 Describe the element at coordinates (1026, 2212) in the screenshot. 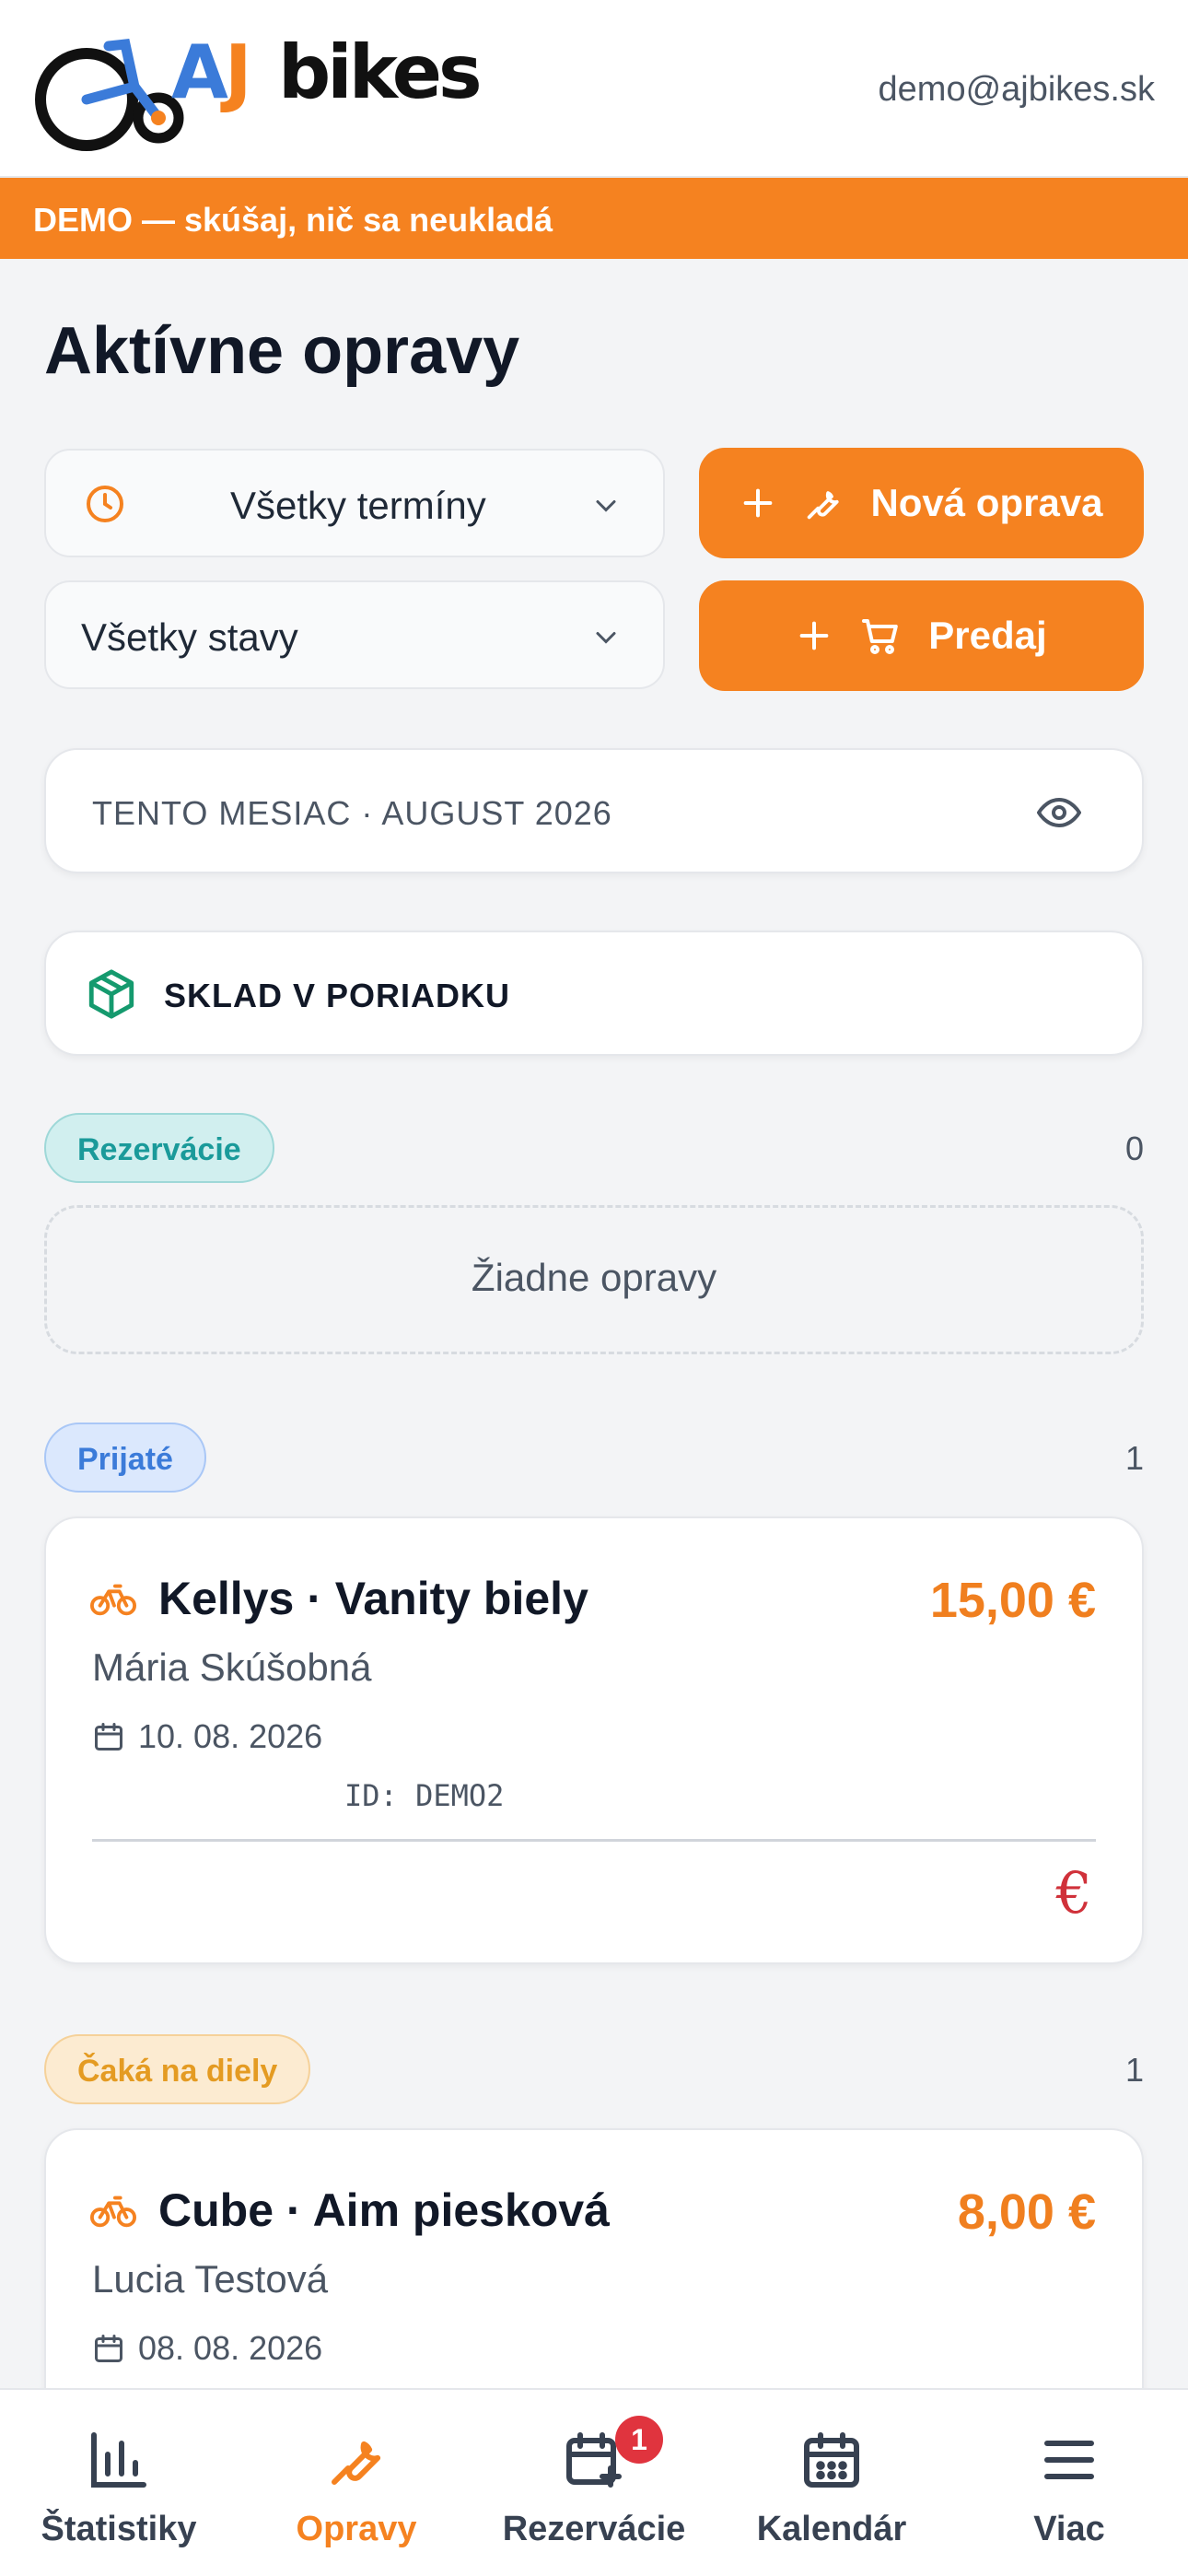

I see `repair-price: 8,00 €` at that location.